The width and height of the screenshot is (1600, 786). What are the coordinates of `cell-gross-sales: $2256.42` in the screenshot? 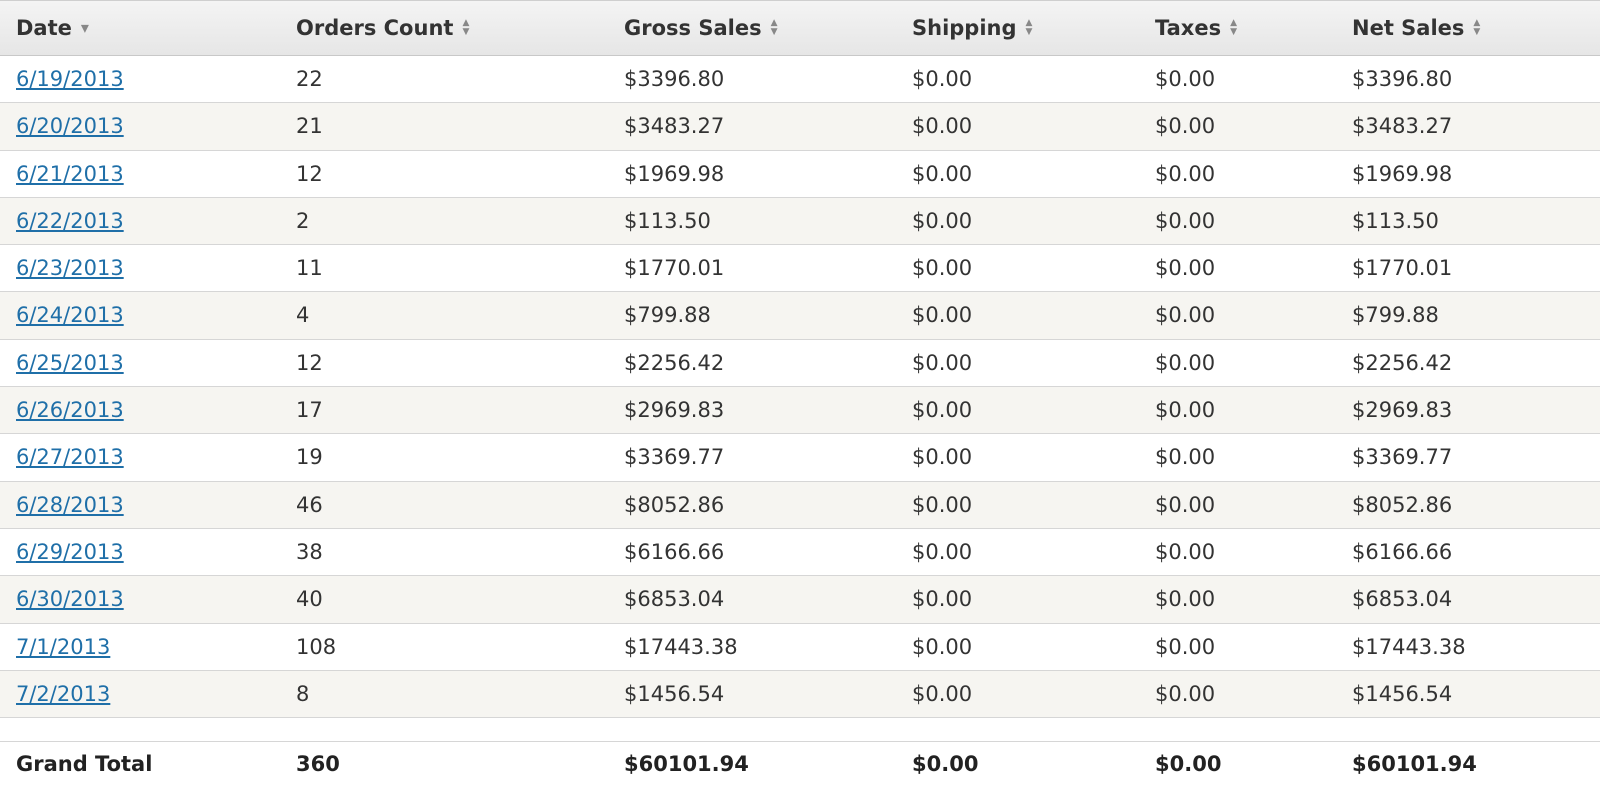 It's located at (674, 362).